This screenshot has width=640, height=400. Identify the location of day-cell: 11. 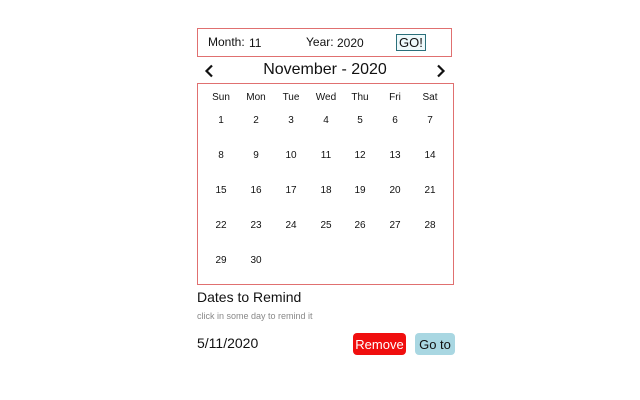
(326, 156).